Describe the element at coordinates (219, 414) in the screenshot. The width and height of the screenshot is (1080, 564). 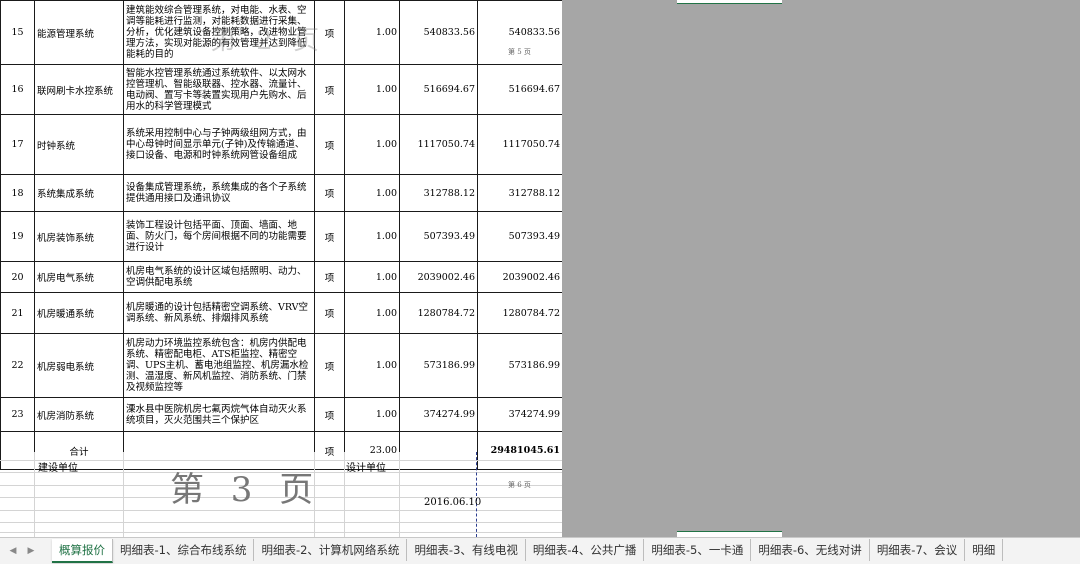
I see `item-description-cell: 溧水县中医院机房七氟丙烷气体自动灭火系统项目，灭火范围共三个保护区` at that location.